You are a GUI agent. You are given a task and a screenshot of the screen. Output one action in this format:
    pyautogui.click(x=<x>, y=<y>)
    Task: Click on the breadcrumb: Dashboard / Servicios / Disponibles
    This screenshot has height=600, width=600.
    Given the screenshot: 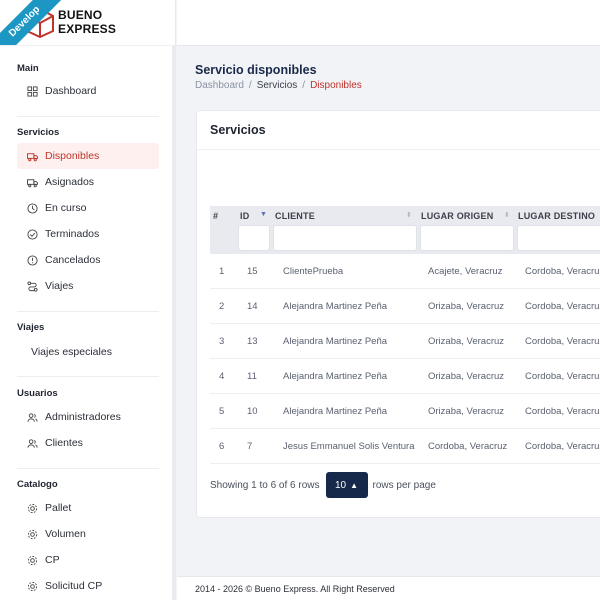 What is the action you would take?
    pyautogui.click(x=278, y=85)
    